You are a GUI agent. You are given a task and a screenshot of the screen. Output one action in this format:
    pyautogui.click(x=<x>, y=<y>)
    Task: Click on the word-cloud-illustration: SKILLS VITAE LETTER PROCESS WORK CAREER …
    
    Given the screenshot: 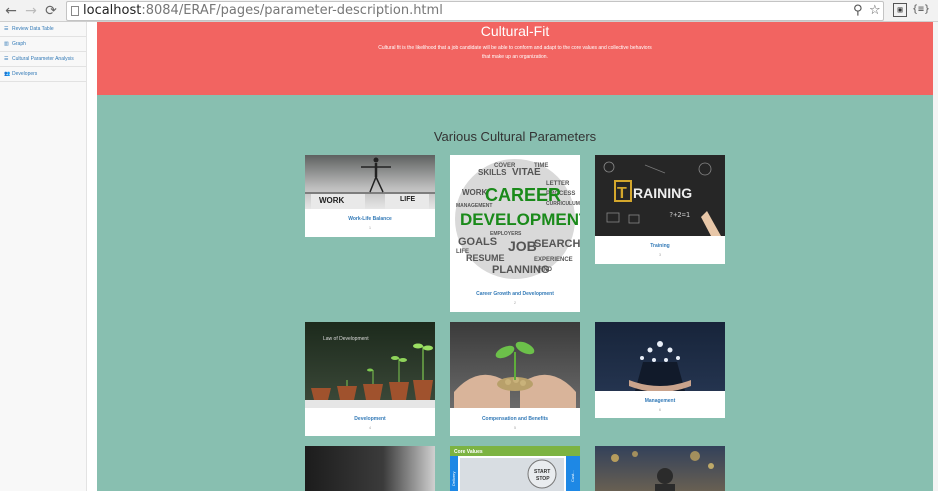 What is the action you would take?
    pyautogui.click(x=517, y=219)
    